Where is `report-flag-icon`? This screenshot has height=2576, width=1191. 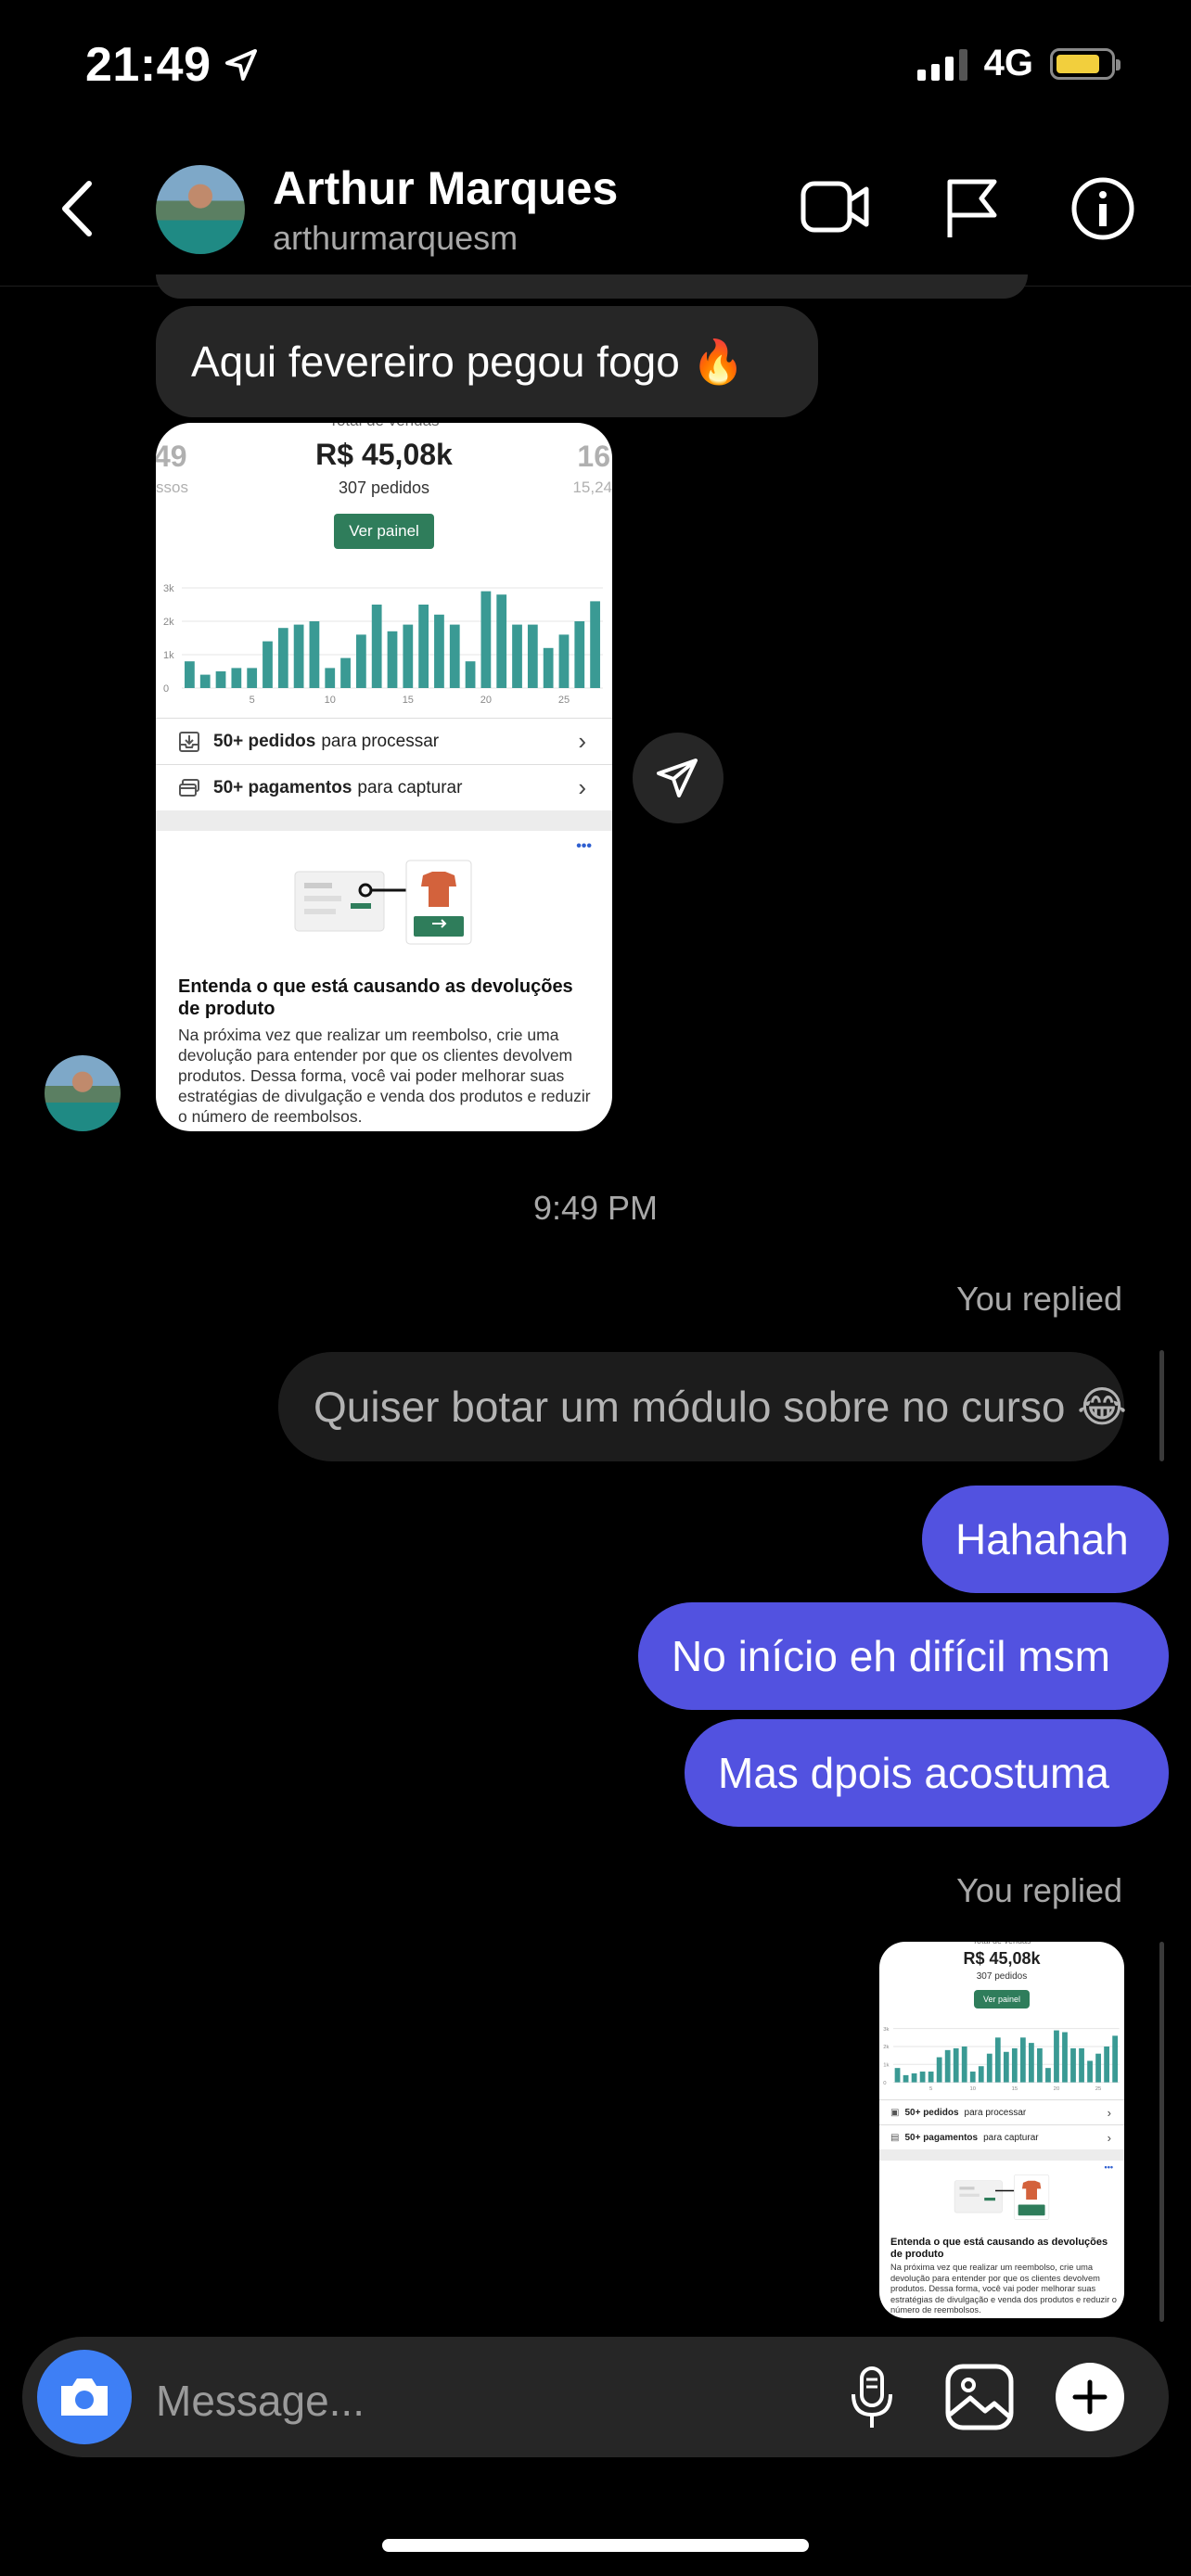 report-flag-icon is located at coordinates (972, 208).